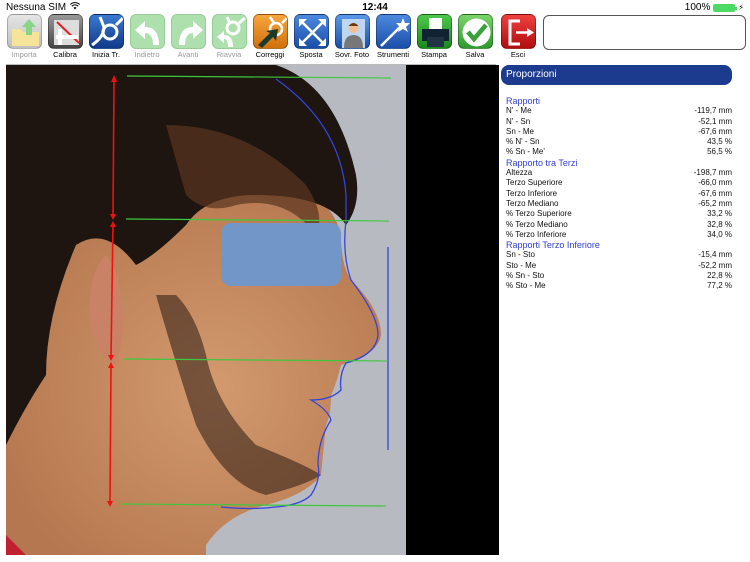 This screenshot has height=562, width=750. What do you see at coordinates (532, 203) in the screenshot?
I see `row-label: Terzo Mediano` at bounding box center [532, 203].